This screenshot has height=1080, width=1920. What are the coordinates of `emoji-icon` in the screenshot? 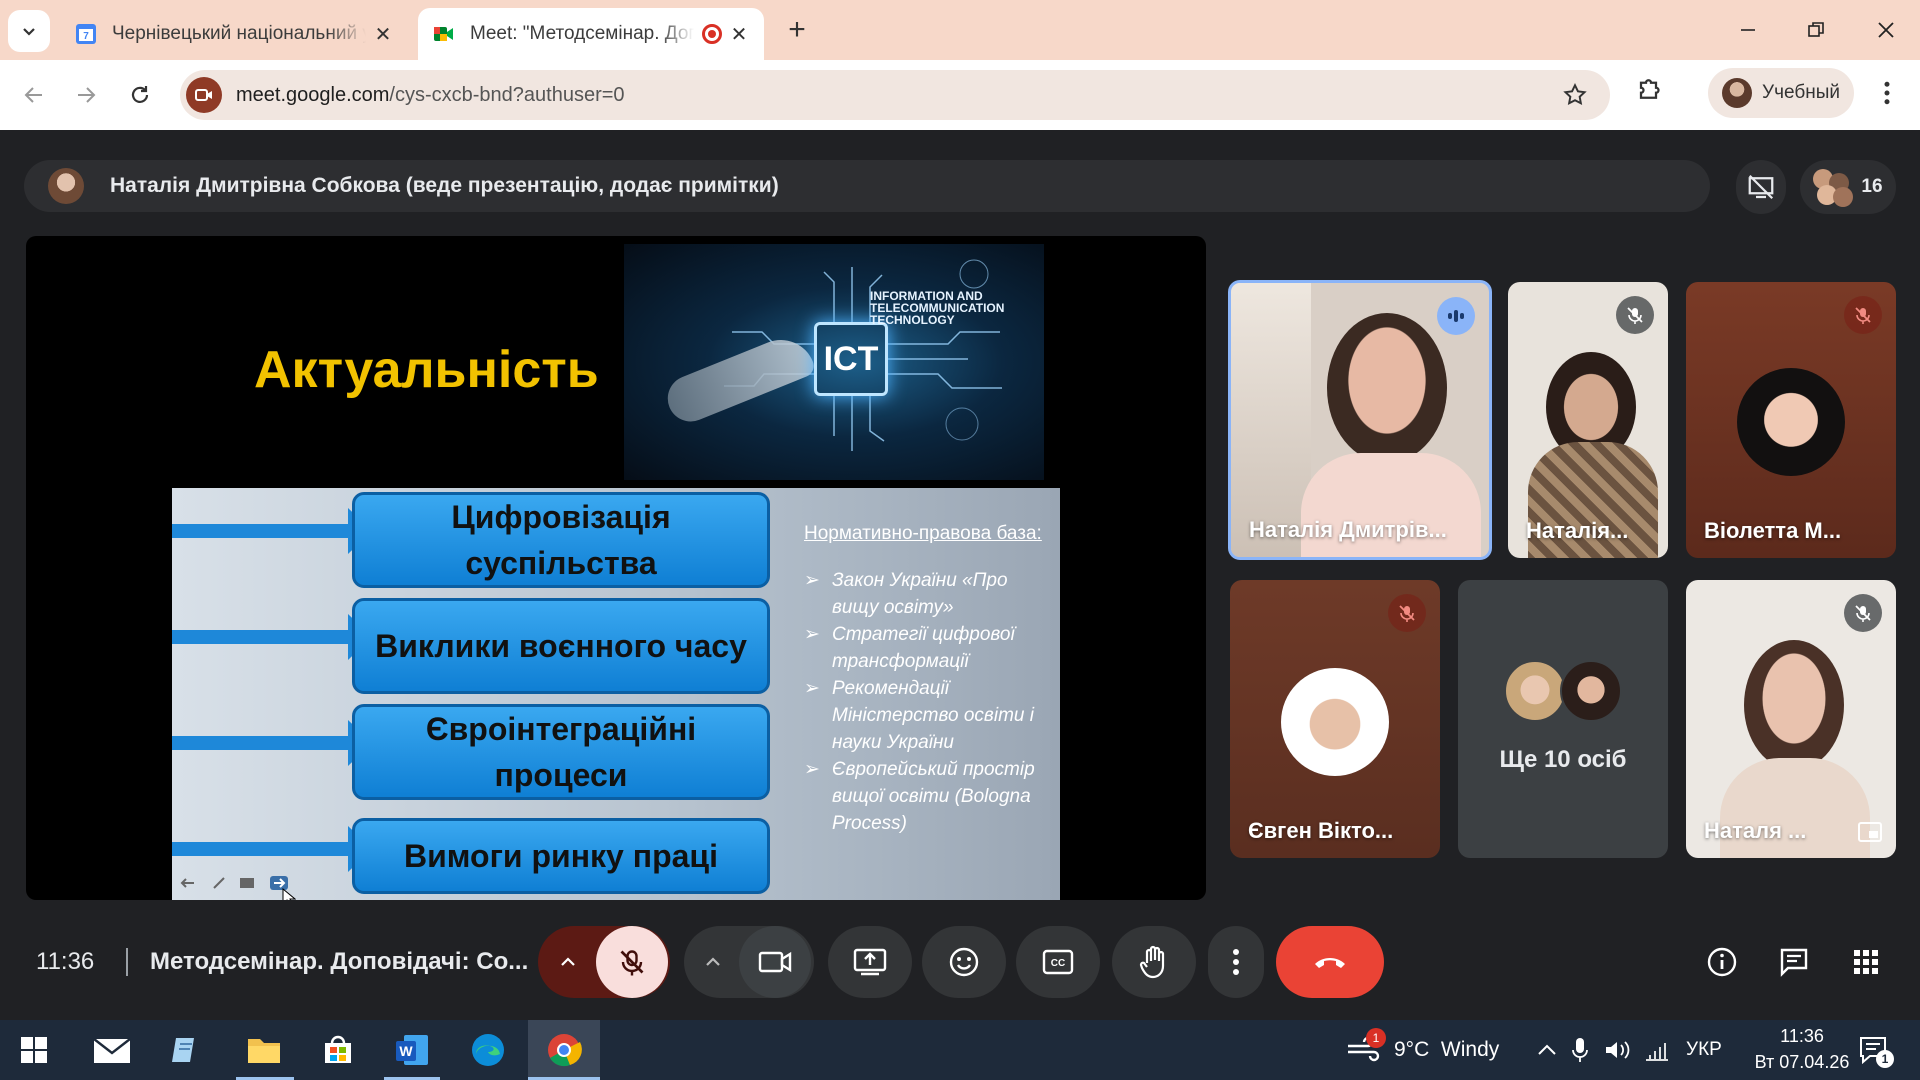 It's located at (964, 962).